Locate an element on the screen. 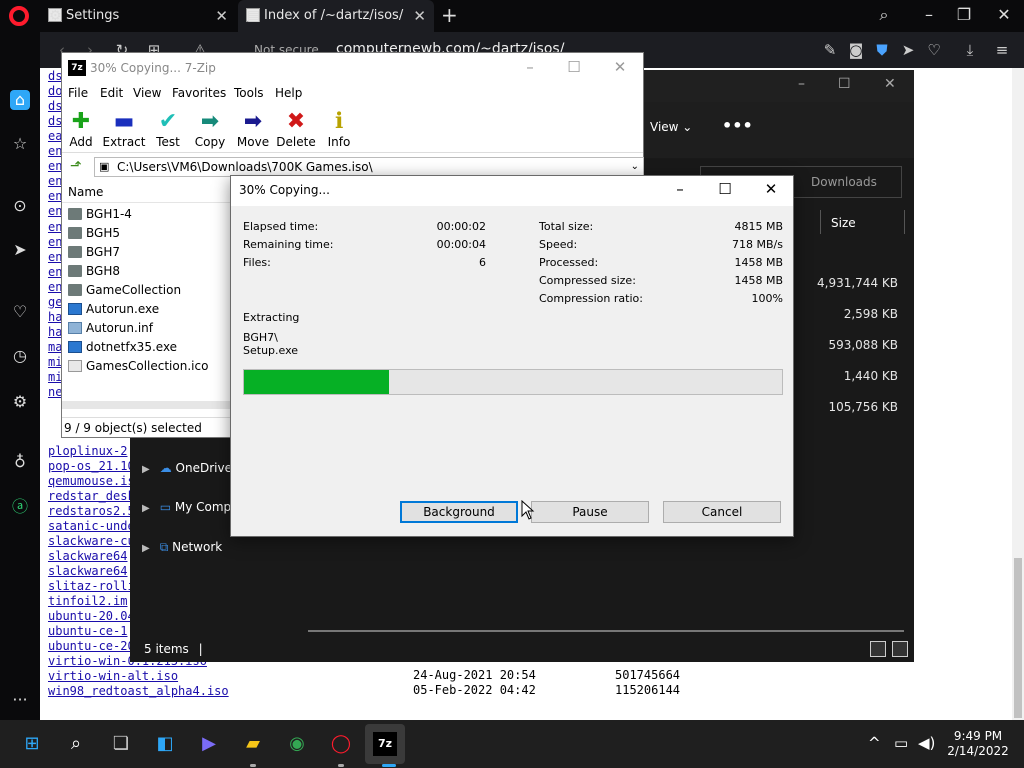 The height and width of the screenshot is (768, 1024). close-window-icon: ✕ is located at coordinates (1004, 14).